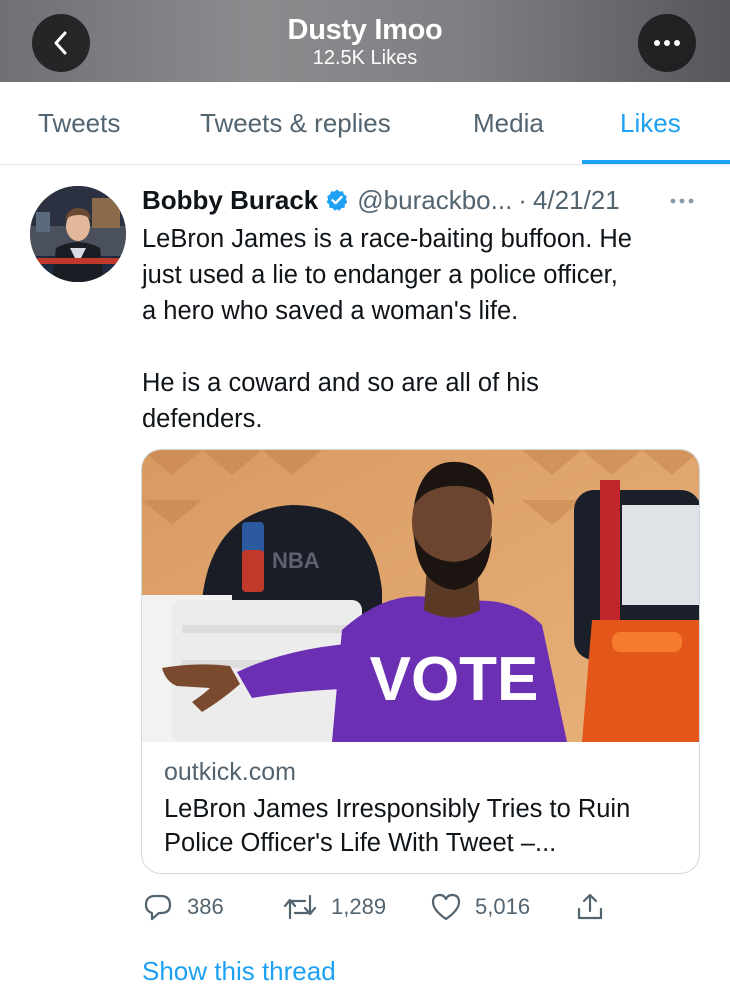 The height and width of the screenshot is (995, 730). Describe the element at coordinates (296, 560) in the screenshot. I see `svg-text: NBA` at that location.